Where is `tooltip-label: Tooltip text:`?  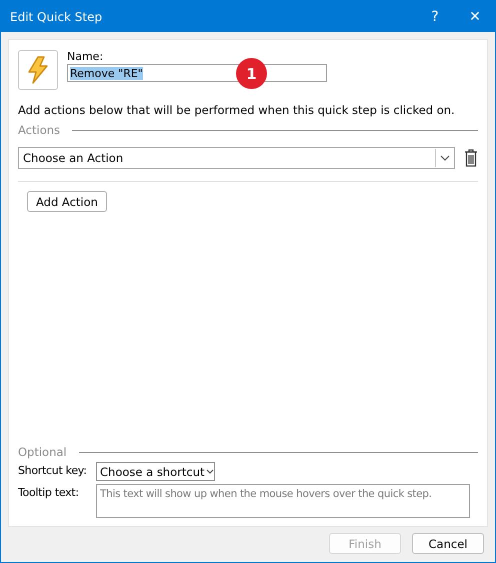 tooltip-label: Tooltip text: is located at coordinates (49, 492).